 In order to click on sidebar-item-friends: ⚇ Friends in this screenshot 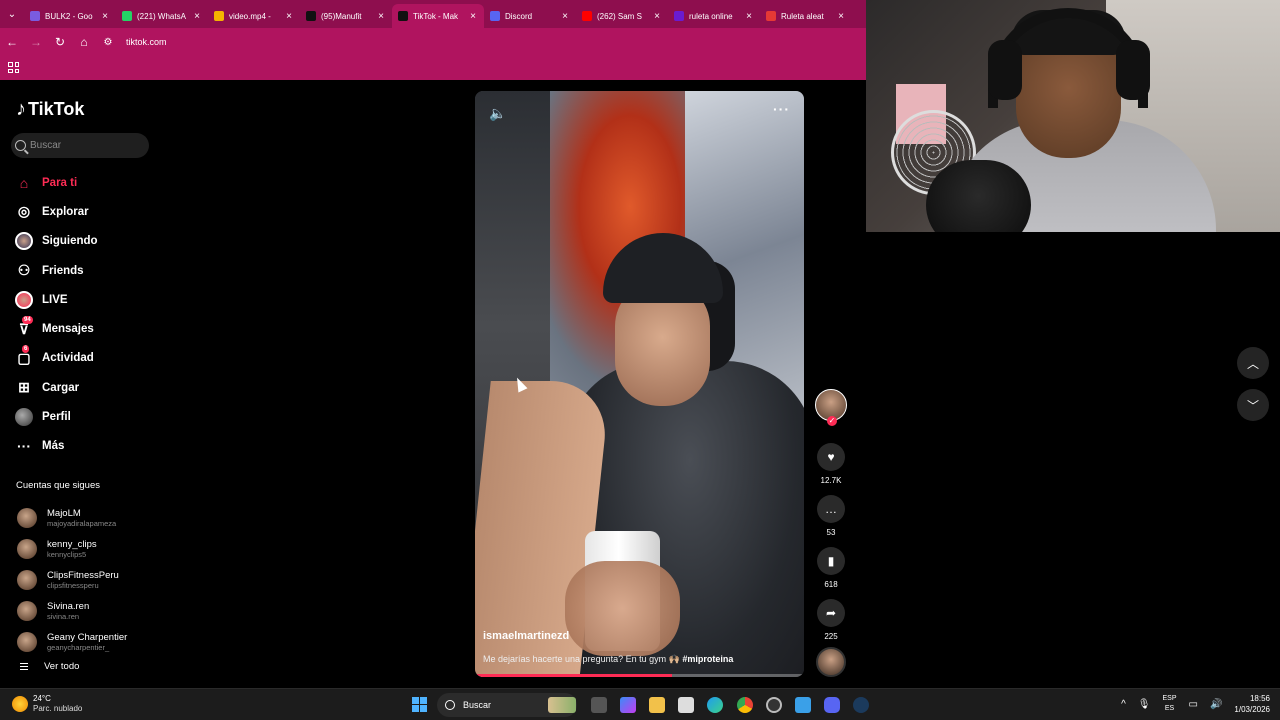, I will do `click(56, 270)`.